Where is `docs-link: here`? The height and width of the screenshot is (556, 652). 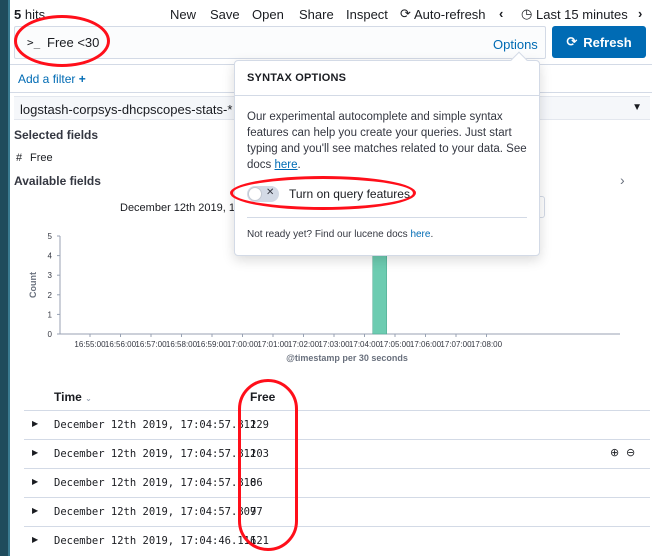 docs-link: here is located at coordinates (286, 165).